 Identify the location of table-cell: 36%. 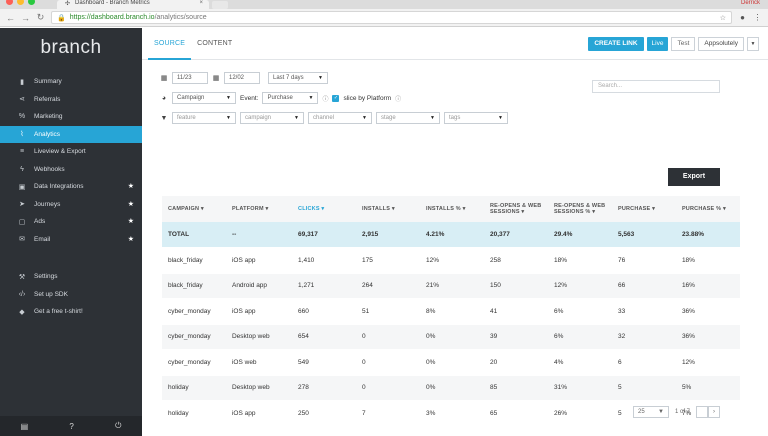
(707, 337).